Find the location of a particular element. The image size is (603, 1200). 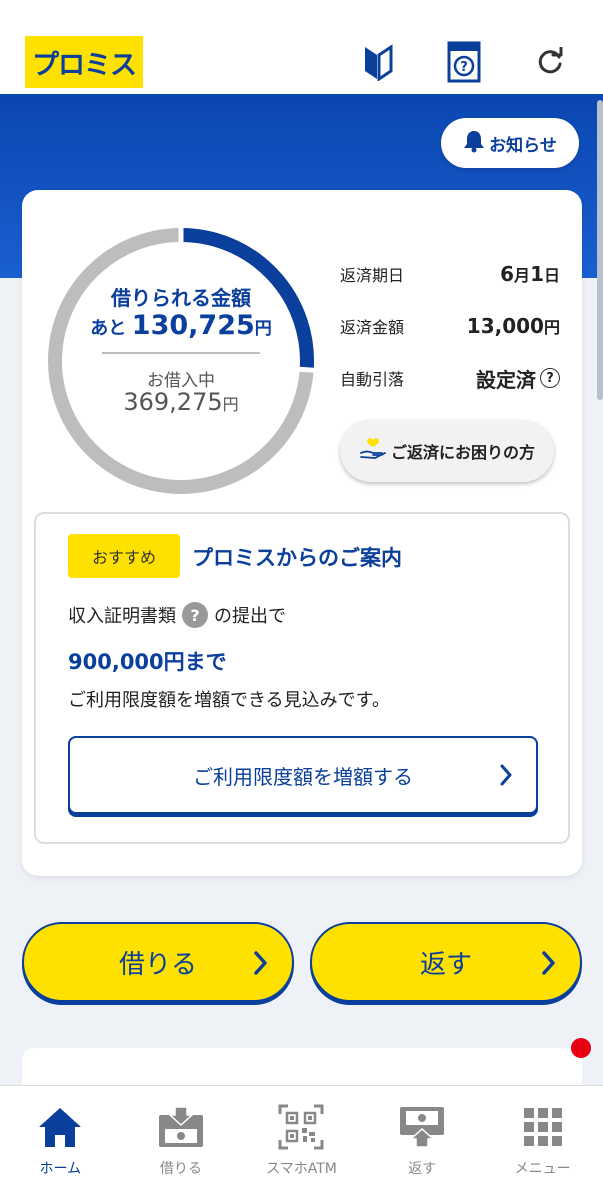

income-doc-help-icon: ? is located at coordinates (195, 615).